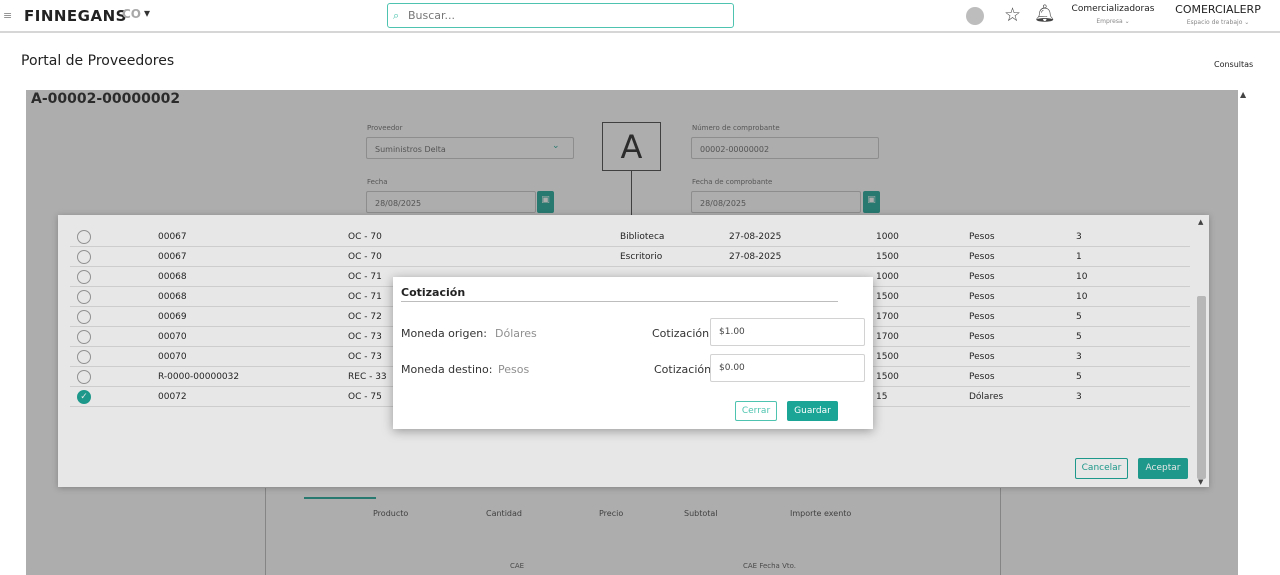  Describe the element at coordinates (7, 15) in the screenshot. I see `hamburger-icon: ≡` at that location.